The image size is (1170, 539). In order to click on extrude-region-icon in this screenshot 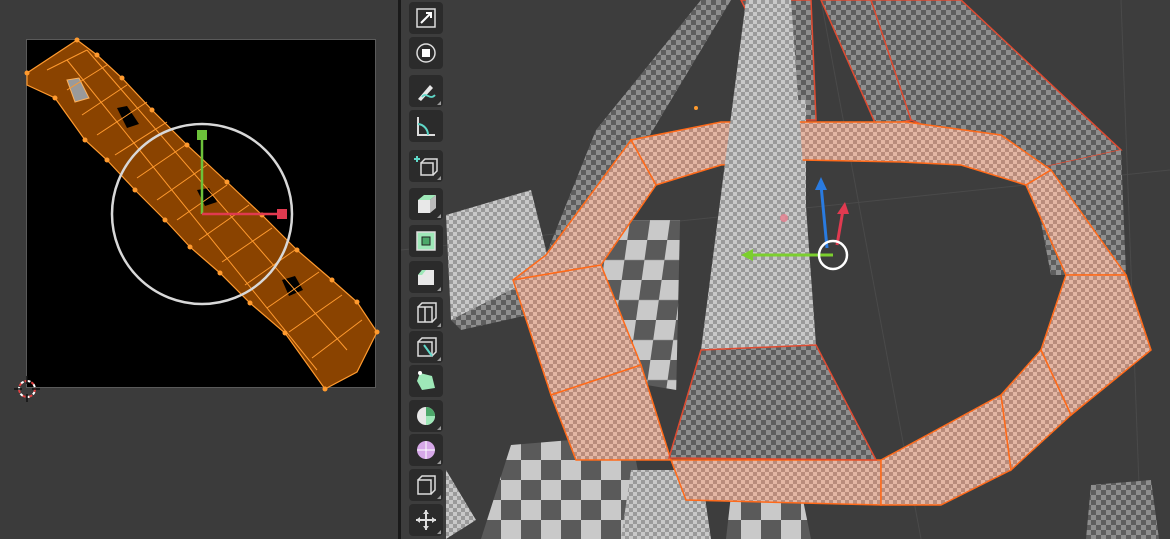, I will do `click(426, 204)`.